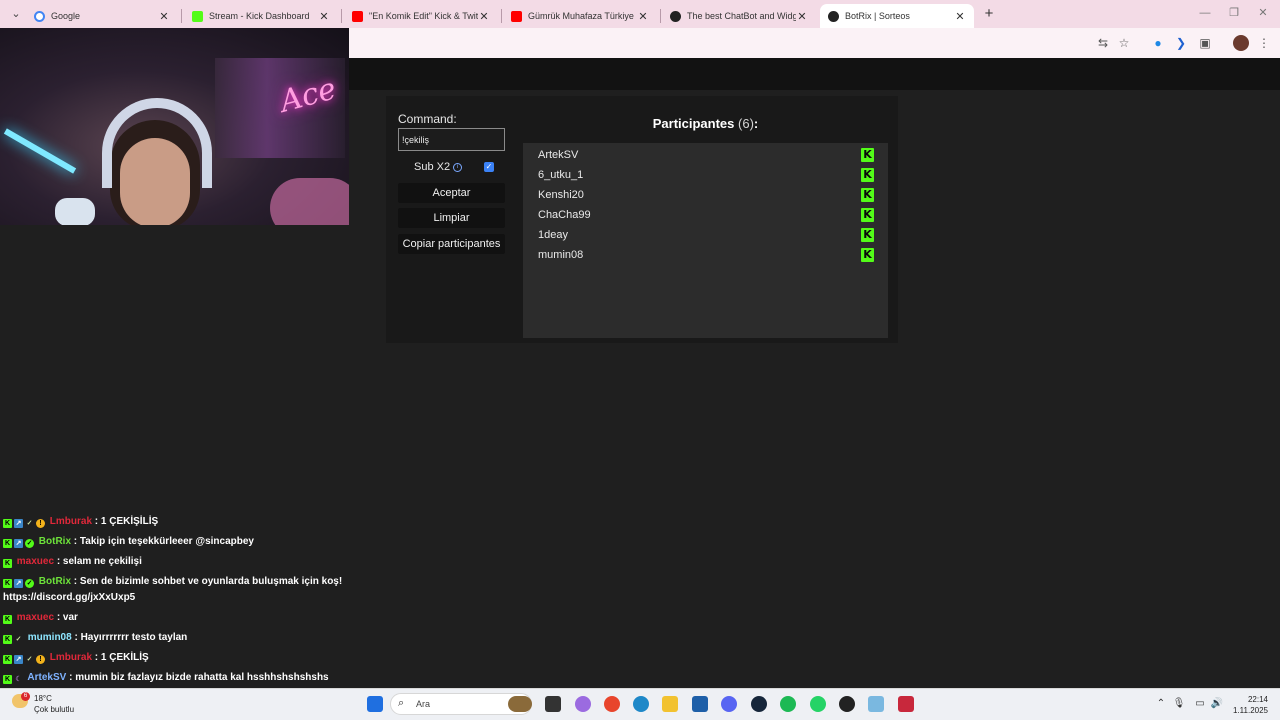 The height and width of the screenshot is (720, 1280). What do you see at coordinates (706, 175) in the screenshot?
I see `participant-row: 6_utku_1 K` at bounding box center [706, 175].